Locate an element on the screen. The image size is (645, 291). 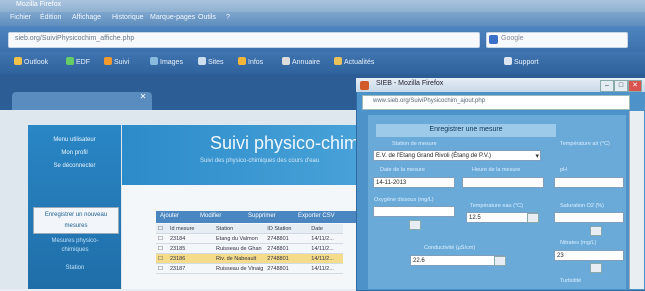
sidebar-item: Mesures physico- is located at coordinates (75, 241).